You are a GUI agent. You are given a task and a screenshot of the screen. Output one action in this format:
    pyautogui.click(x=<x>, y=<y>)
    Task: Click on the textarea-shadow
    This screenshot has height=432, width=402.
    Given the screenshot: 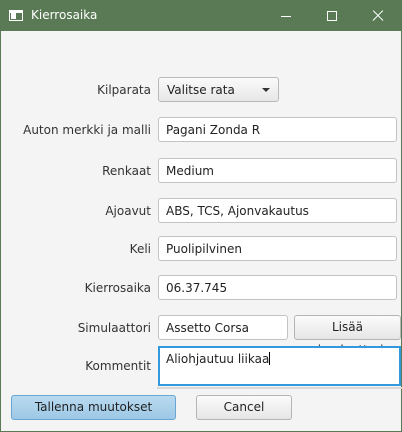 What is the action you would take?
    pyautogui.click(x=279, y=388)
    